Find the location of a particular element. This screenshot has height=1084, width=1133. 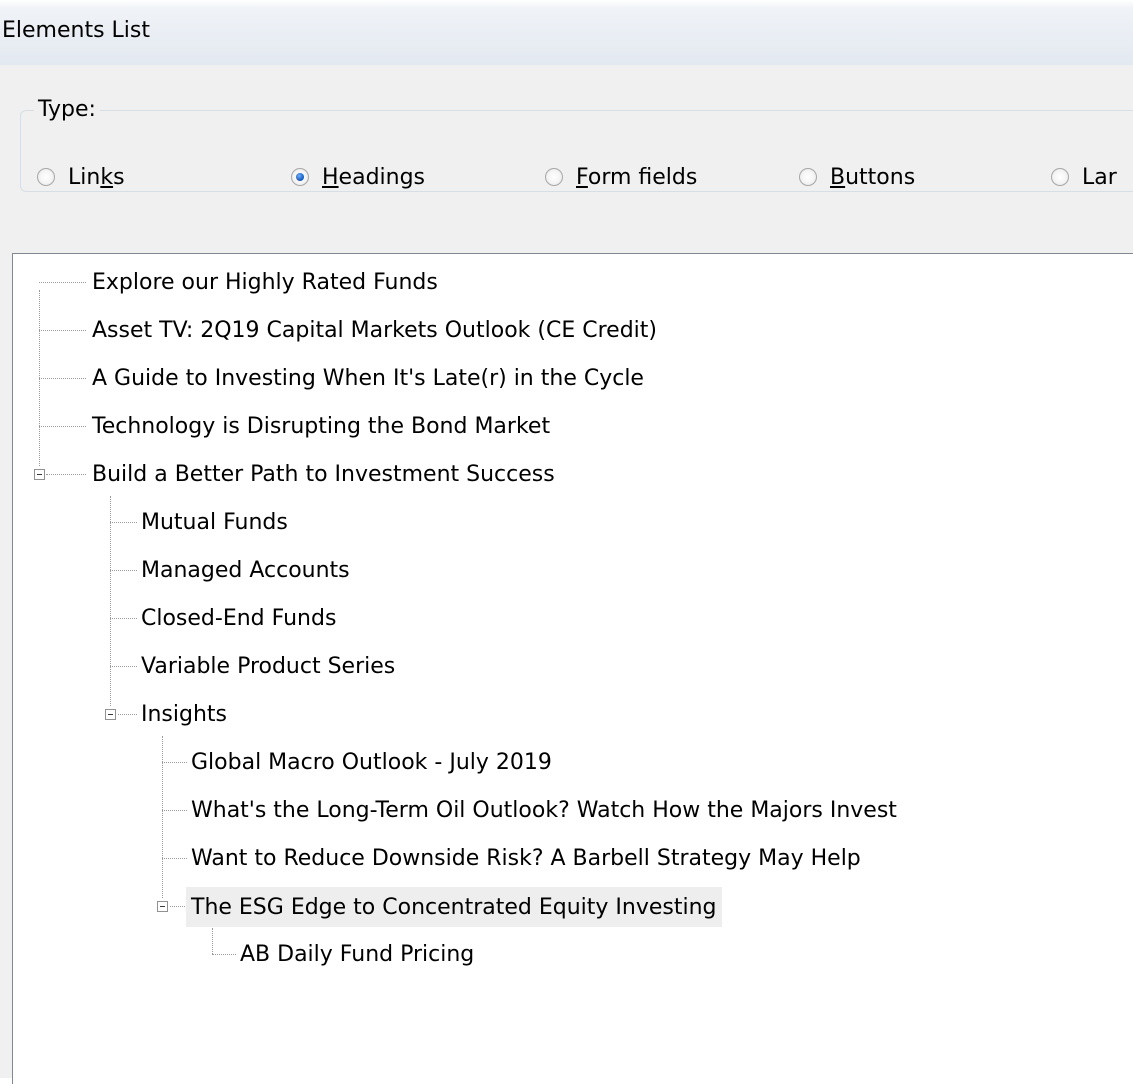

radio-links-label: Links is located at coordinates (96, 177).